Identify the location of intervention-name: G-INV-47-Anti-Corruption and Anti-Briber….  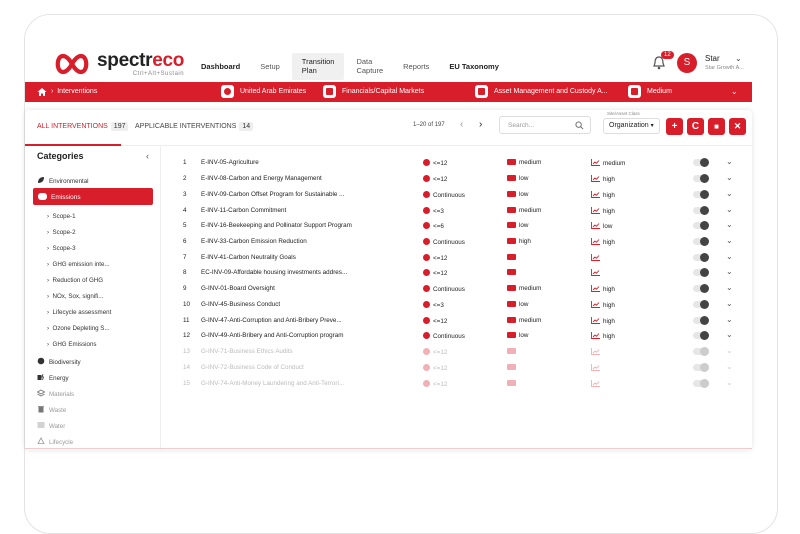
(271, 320).